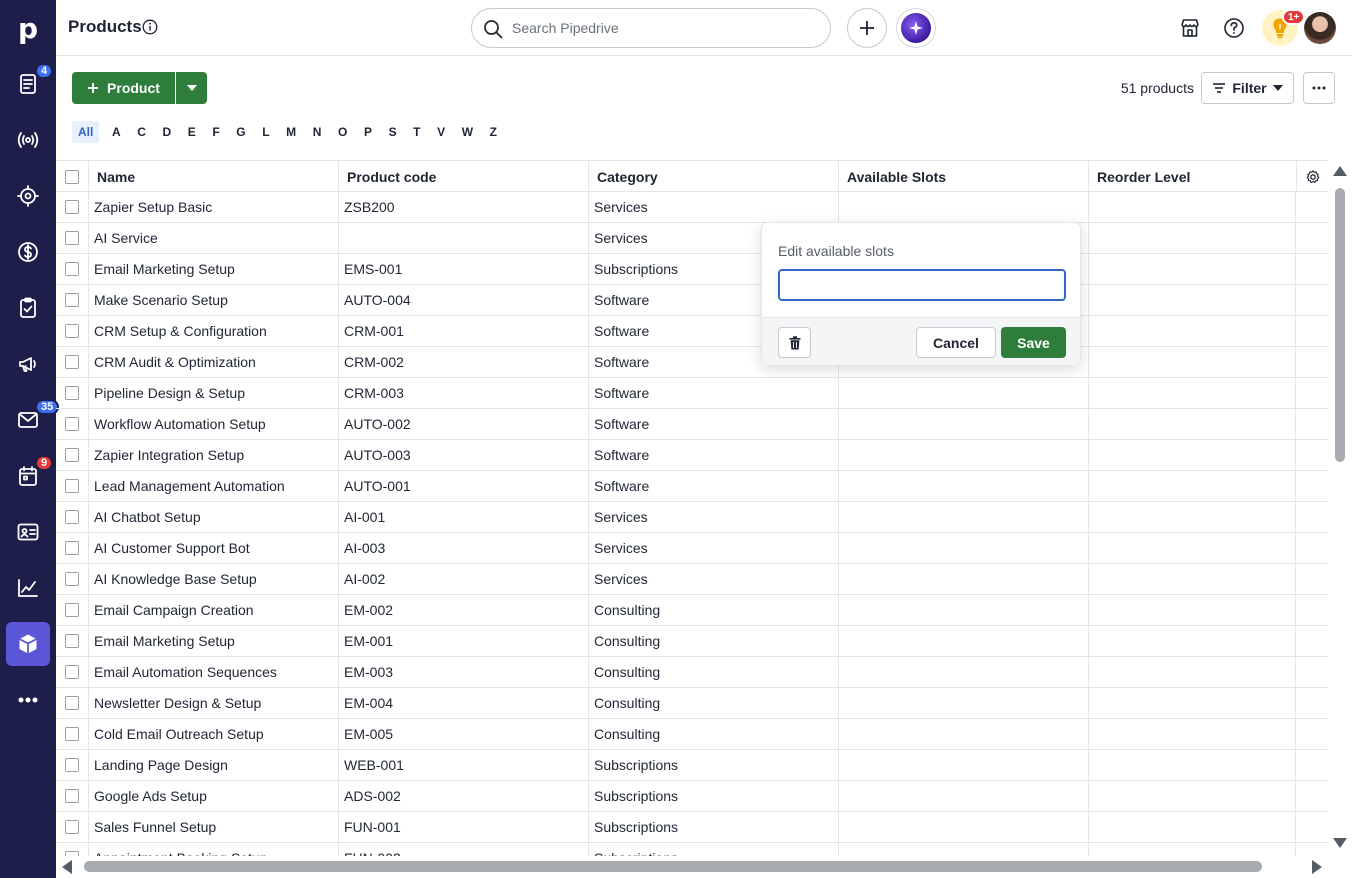 The height and width of the screenshot is (878, 1352). I want to click on column-header-reorder-level: Reorder Level, so click(1192, 176).